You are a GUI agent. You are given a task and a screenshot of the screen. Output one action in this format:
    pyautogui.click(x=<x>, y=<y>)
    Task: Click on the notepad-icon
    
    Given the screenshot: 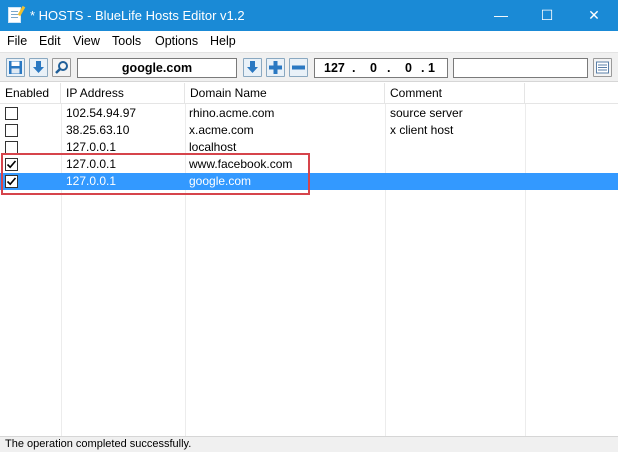 What is the action you would take?
    pyautogui.click(x=14, y=15)
    